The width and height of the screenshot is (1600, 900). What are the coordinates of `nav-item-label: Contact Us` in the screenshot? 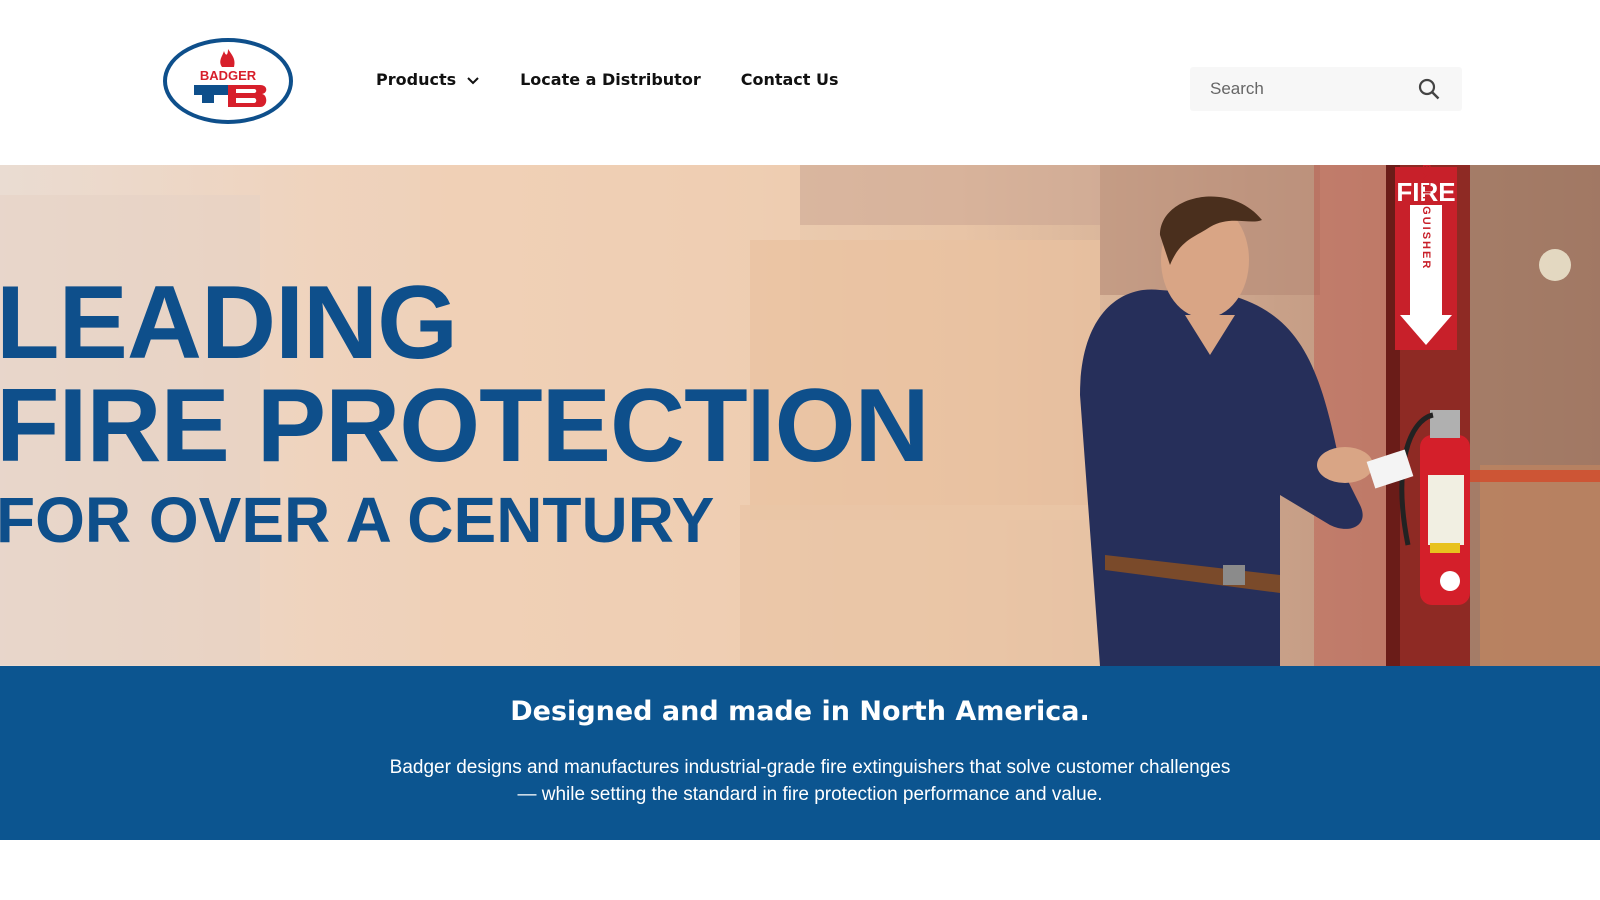 It's located at (789, 79).